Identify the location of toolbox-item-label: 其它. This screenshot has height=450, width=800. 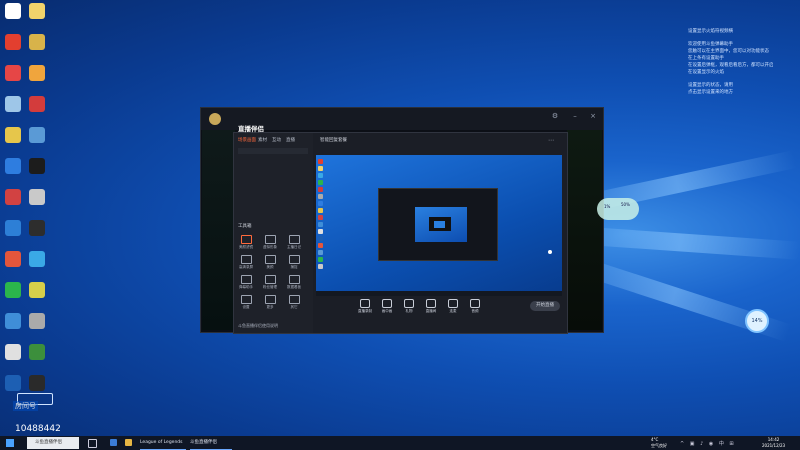
(294, 307).